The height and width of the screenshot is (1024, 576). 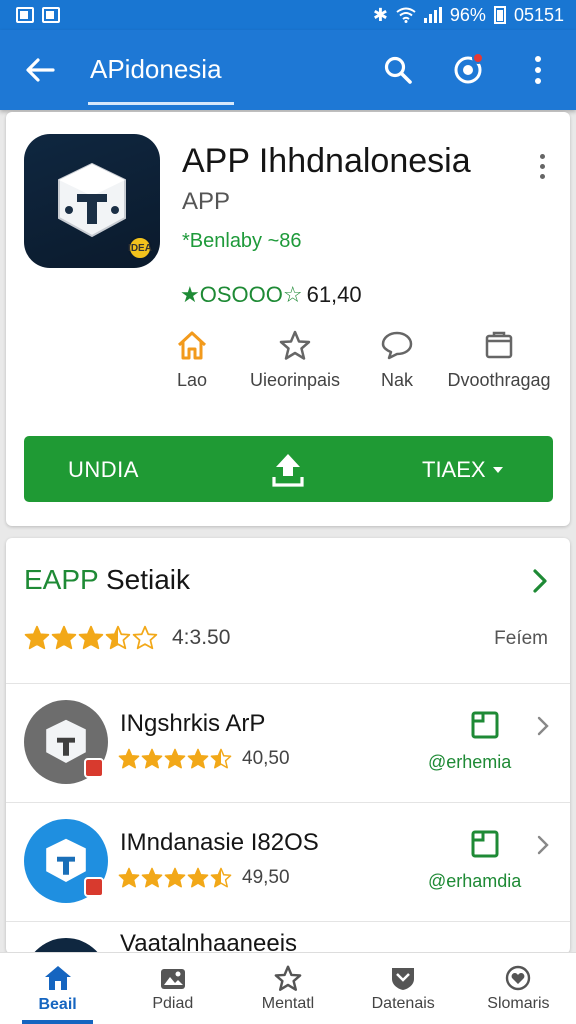 I want to click on bottom-navigation: Beail Pdiad Mentatl Datenais Slomaris, so click(x=288, y=988).